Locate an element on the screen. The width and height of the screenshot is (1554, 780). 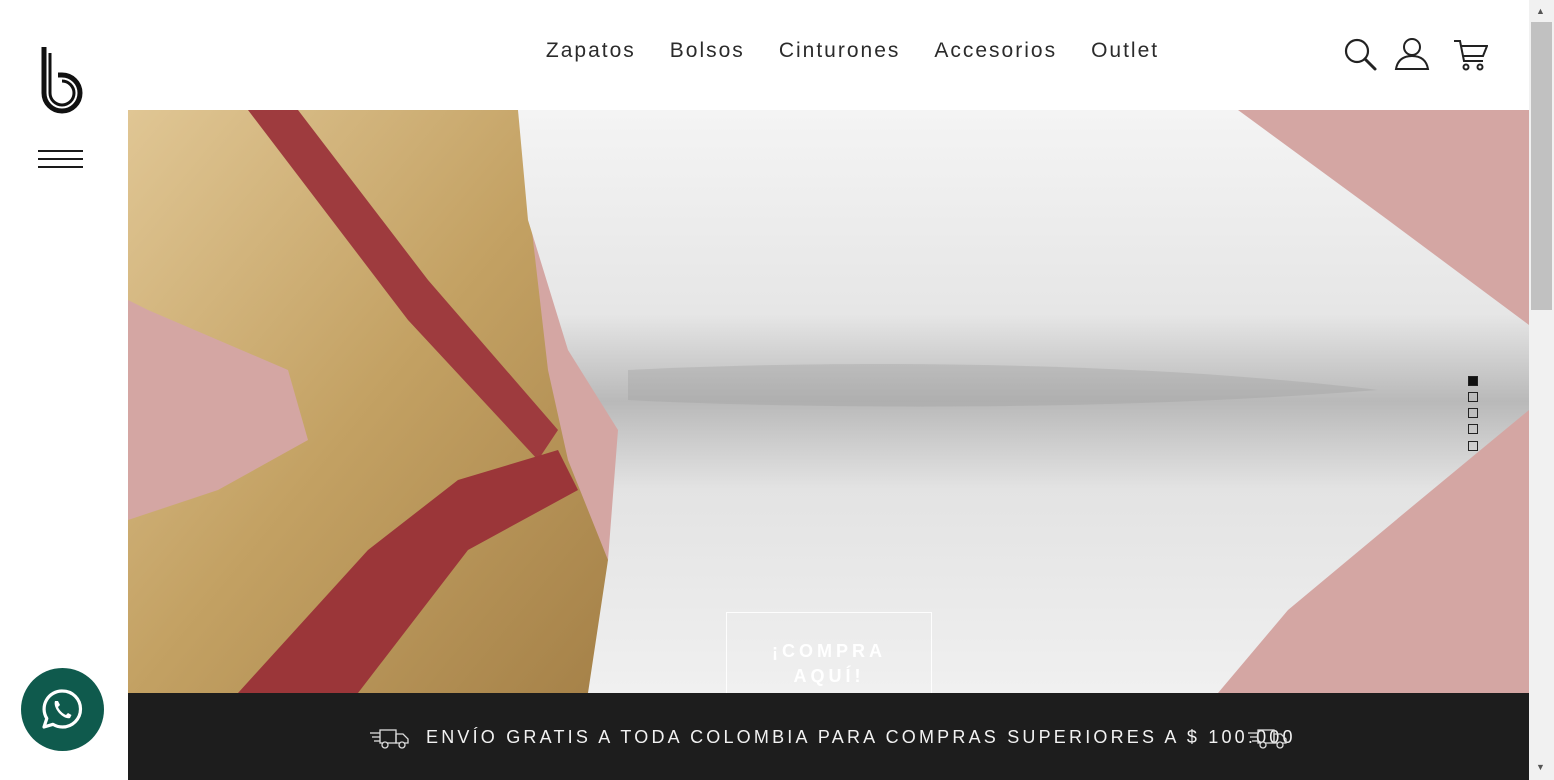
shop-now-button: ¡COMPRA AQUÍ! is located at coordinates (829, 652).